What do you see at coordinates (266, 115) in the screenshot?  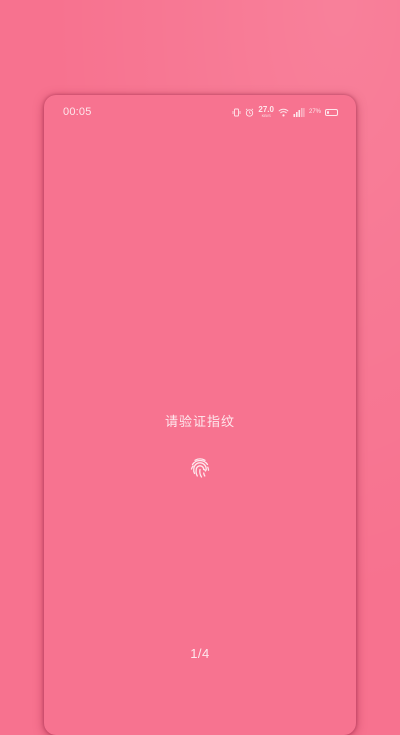 I see `network-speed-unit: KB/S` at bounding box center [266, 115].